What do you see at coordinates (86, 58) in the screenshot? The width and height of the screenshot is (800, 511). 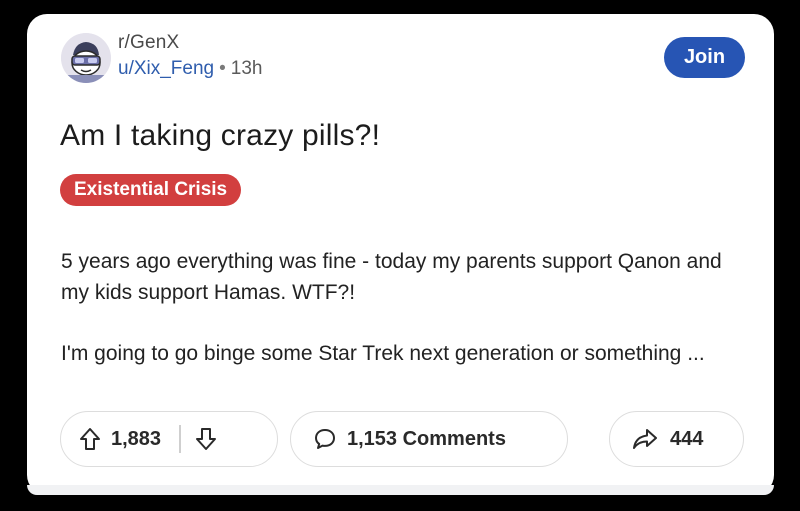 I see `subreddit-avatar-icon` at bounding box center [86, 58].